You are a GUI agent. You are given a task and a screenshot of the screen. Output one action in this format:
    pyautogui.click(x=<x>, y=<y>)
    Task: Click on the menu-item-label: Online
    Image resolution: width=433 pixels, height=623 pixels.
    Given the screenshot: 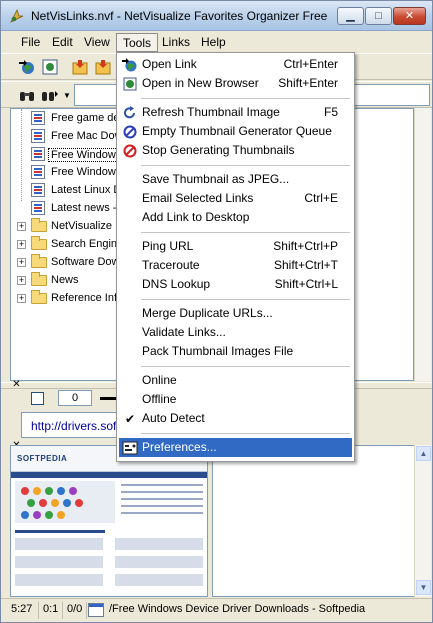 What is the action you would take?
    pyautogui.click(x=159, y=380)
    